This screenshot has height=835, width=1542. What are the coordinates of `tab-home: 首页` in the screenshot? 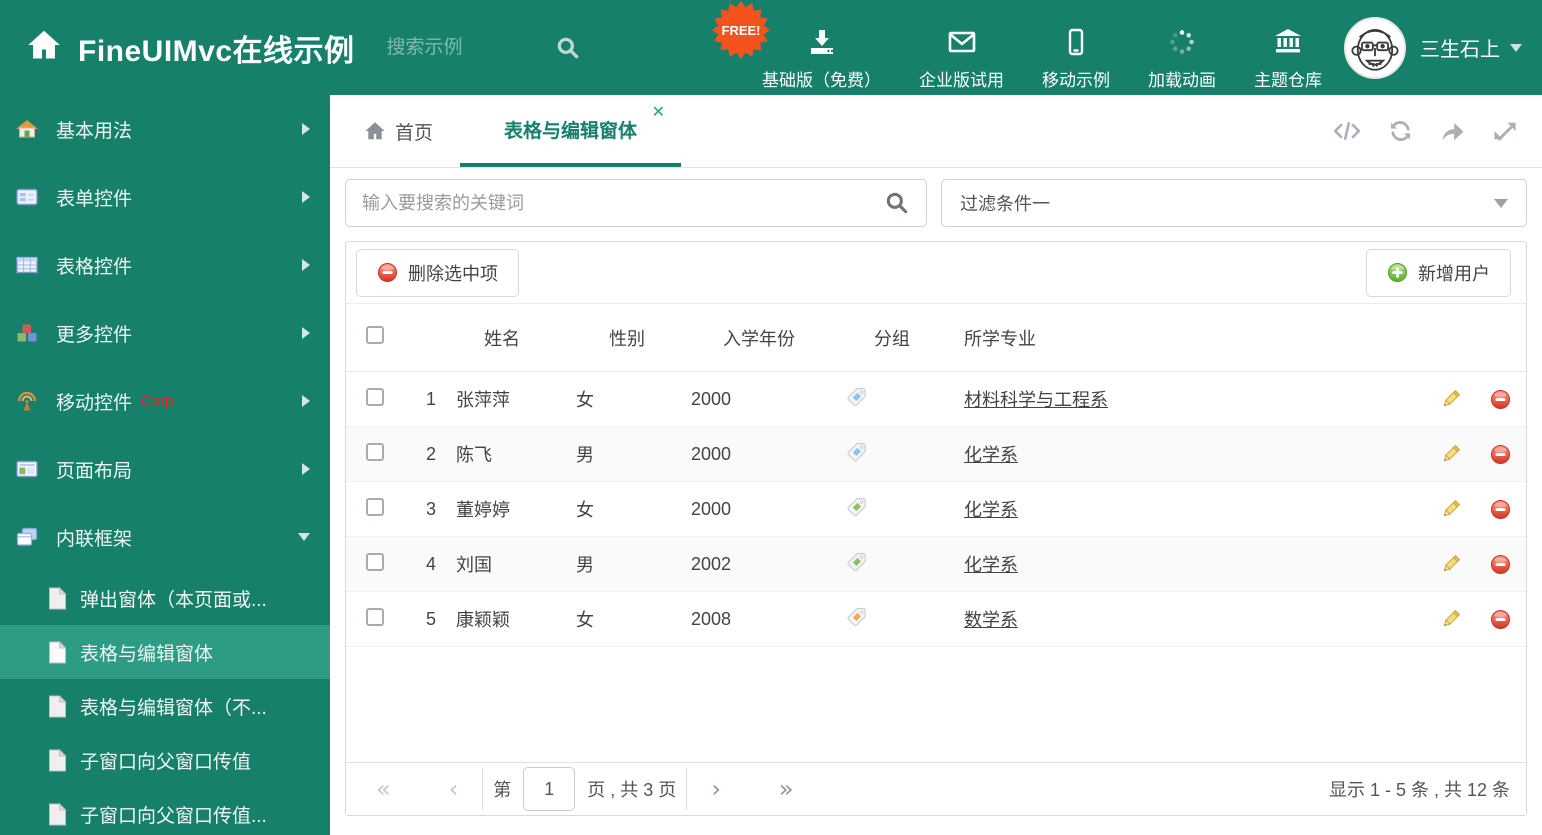 It's located at (398, 131).